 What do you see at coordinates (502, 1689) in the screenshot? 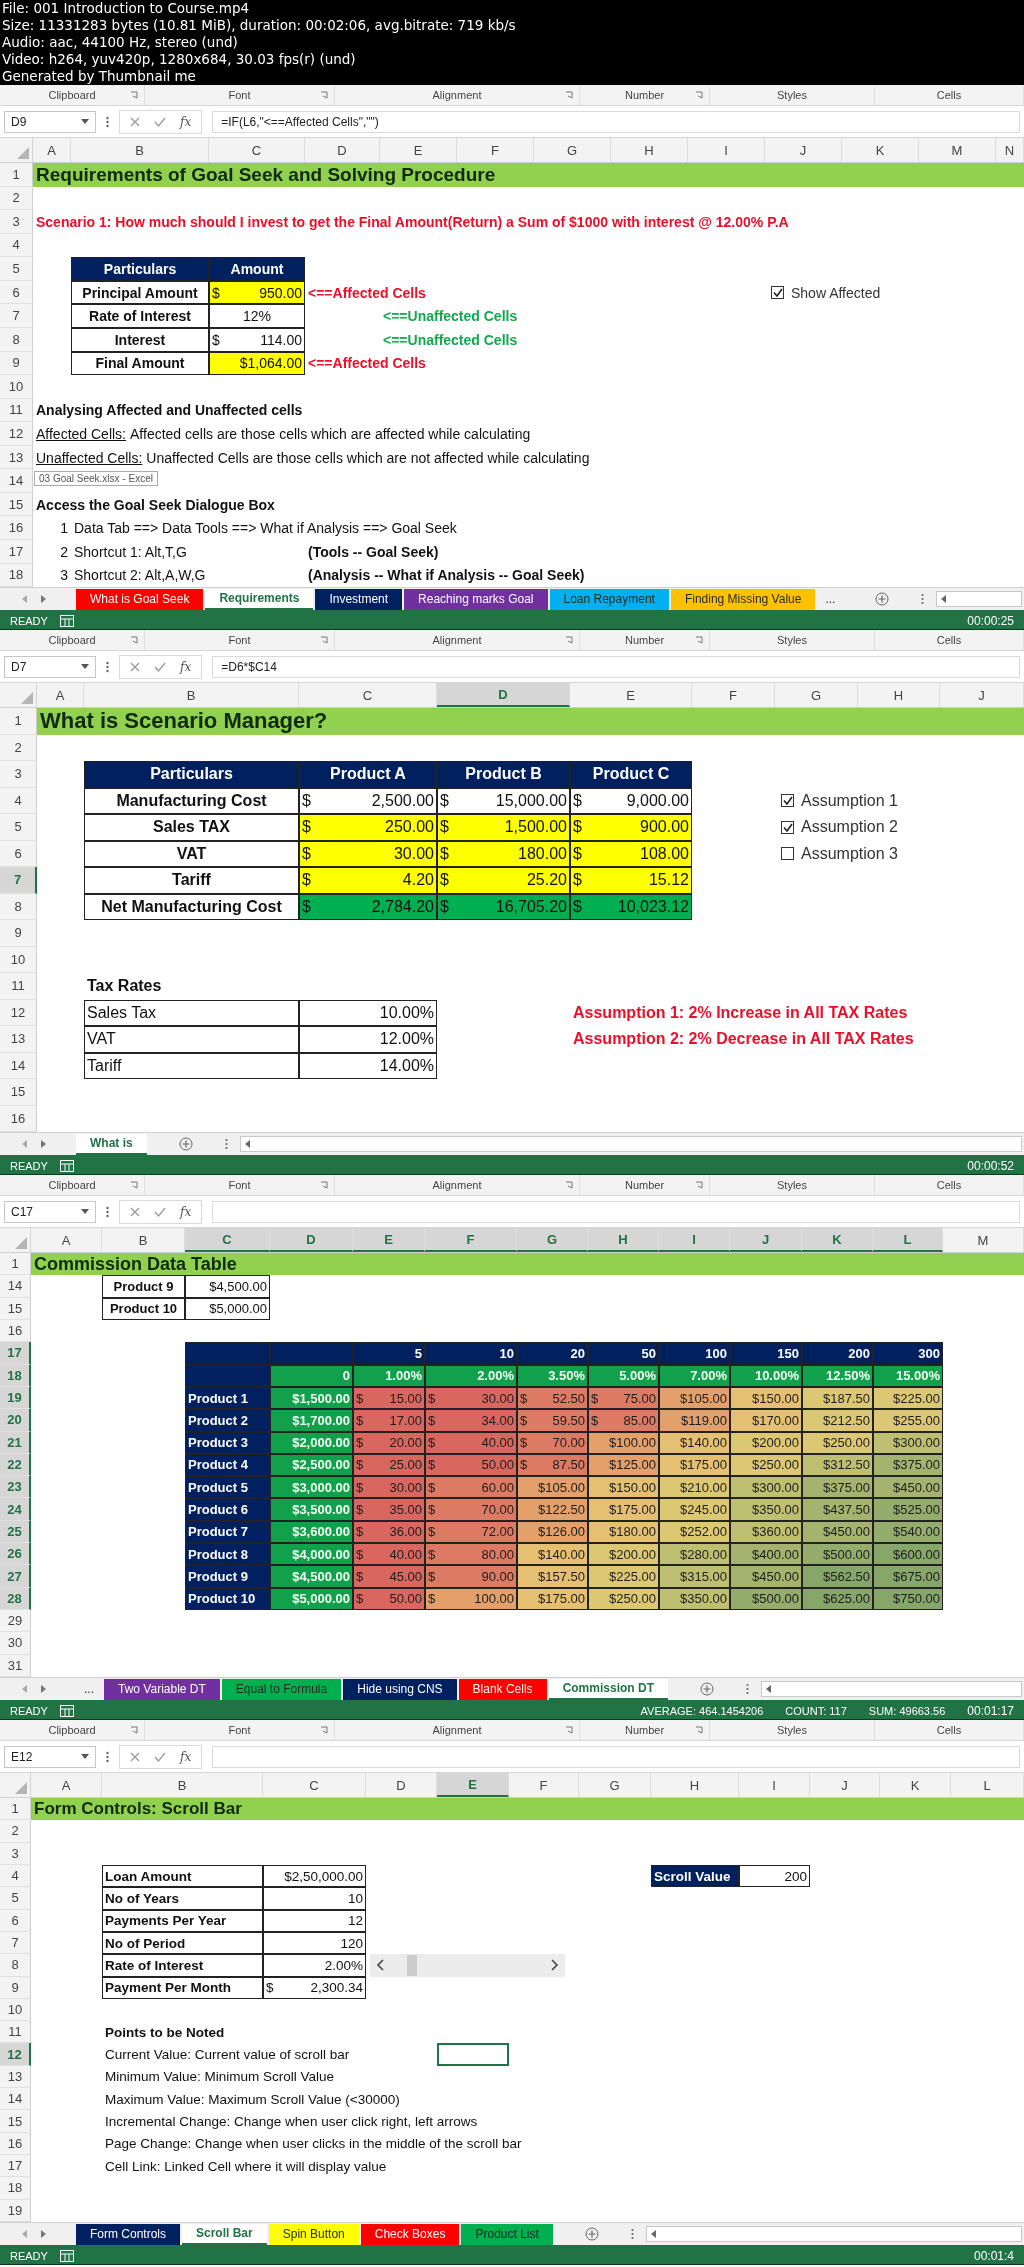
I see `sheet-tab: Blank Cells` at bounding box center [502, 1689].